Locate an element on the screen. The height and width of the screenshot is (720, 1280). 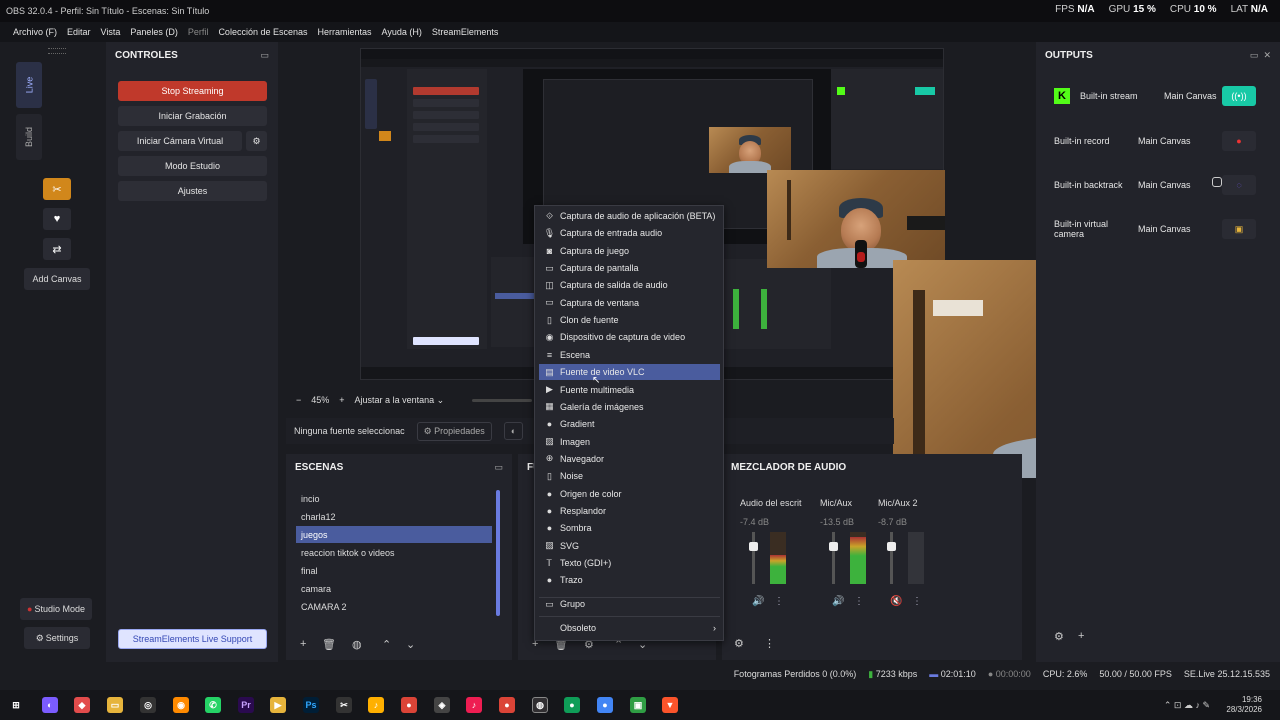
files-icon: ▶ is located at coordinates (278, 705).